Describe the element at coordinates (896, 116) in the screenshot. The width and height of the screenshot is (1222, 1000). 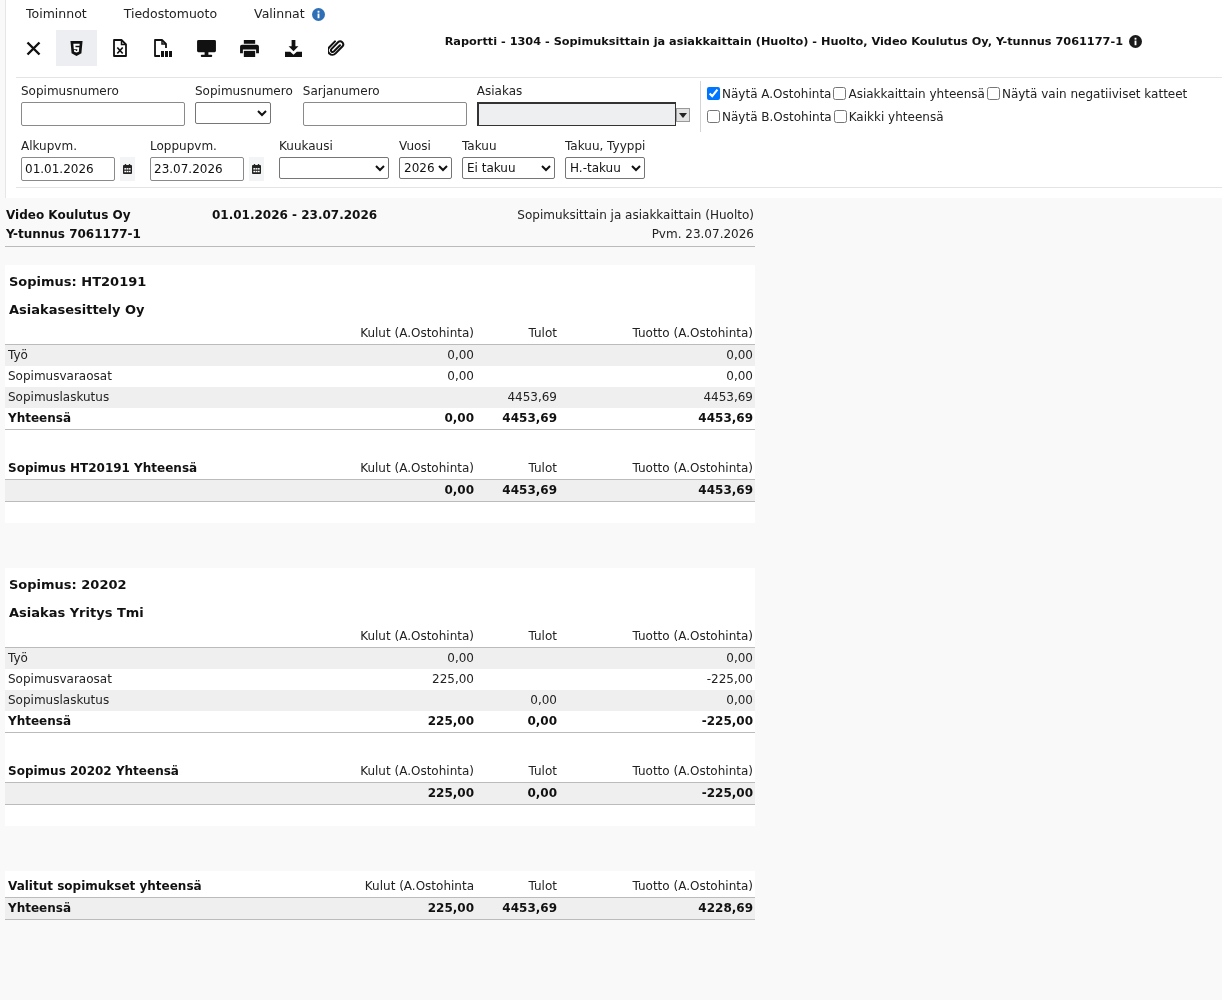
I see `checkbox-label: Kaikki yhteensä` at that location.